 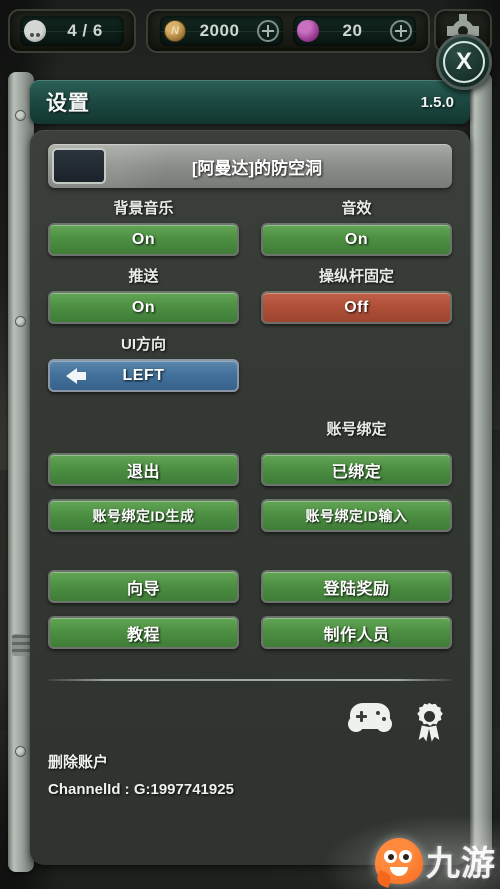 What do you see at coordinates (143, 586) in the screenshot?
I see `guide-button: 向导` at bounding box center [143, 586].